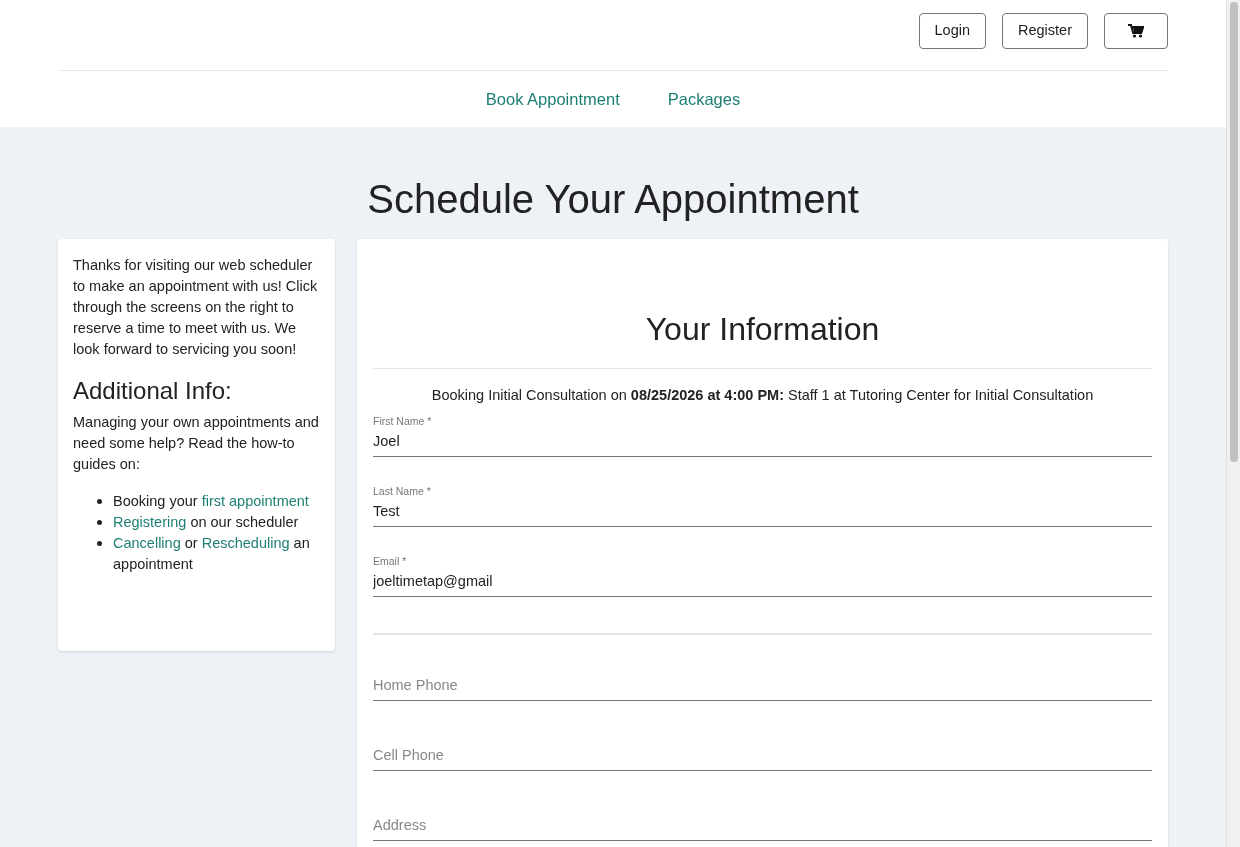  I want to click on guide-text: Cancelling or Rescheduling an appointment, so click(212, 554).